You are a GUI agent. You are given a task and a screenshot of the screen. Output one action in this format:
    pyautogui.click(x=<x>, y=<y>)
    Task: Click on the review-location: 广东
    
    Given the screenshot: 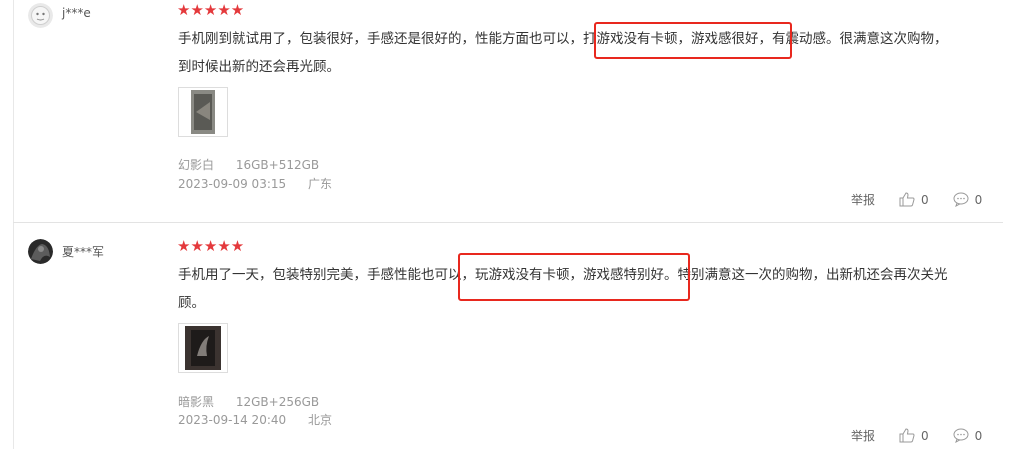 What is the action you would take?
    pyautogui.click(x=319, y=184)
    